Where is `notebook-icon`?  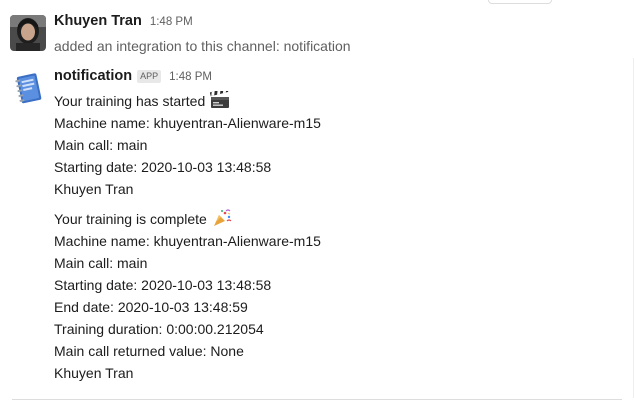 notebook-icon is located at coordinates (28, 88).